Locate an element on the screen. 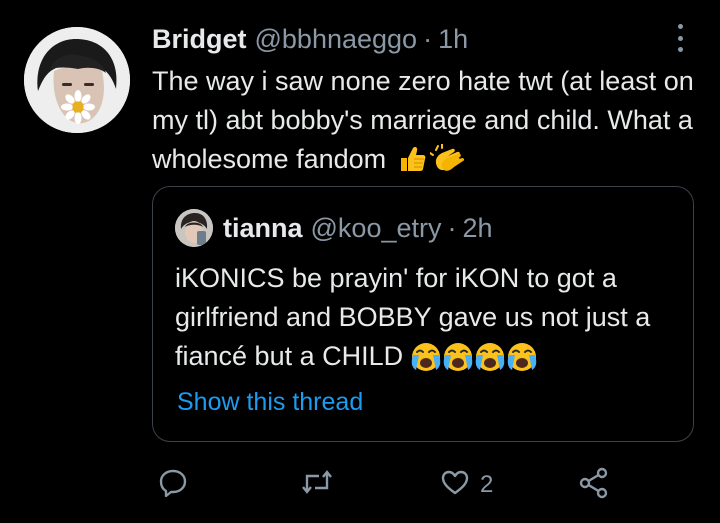 Image resolution: width=720 pixels, height=523 pixels. avatar is located at coordinates (77, 80).